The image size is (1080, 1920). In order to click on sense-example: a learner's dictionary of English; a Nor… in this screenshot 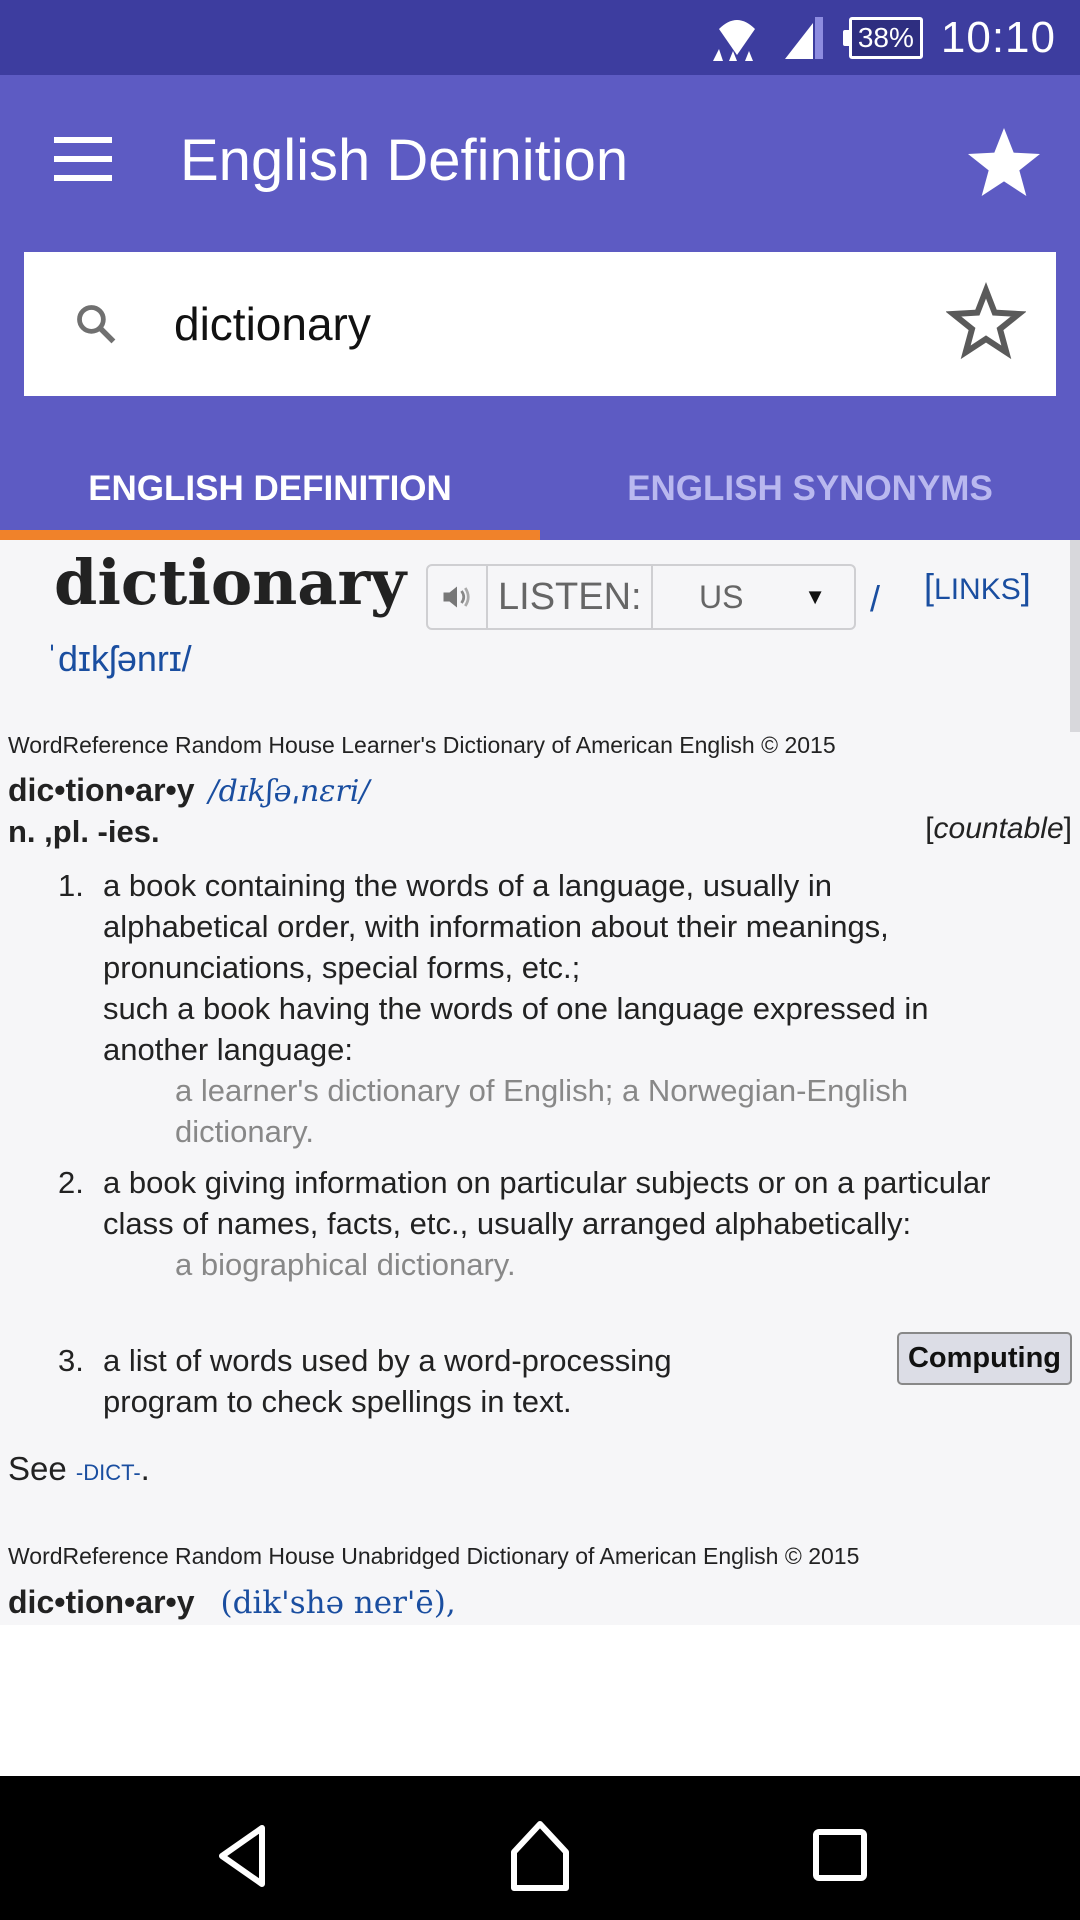, I will do `click(542, 1111)`.